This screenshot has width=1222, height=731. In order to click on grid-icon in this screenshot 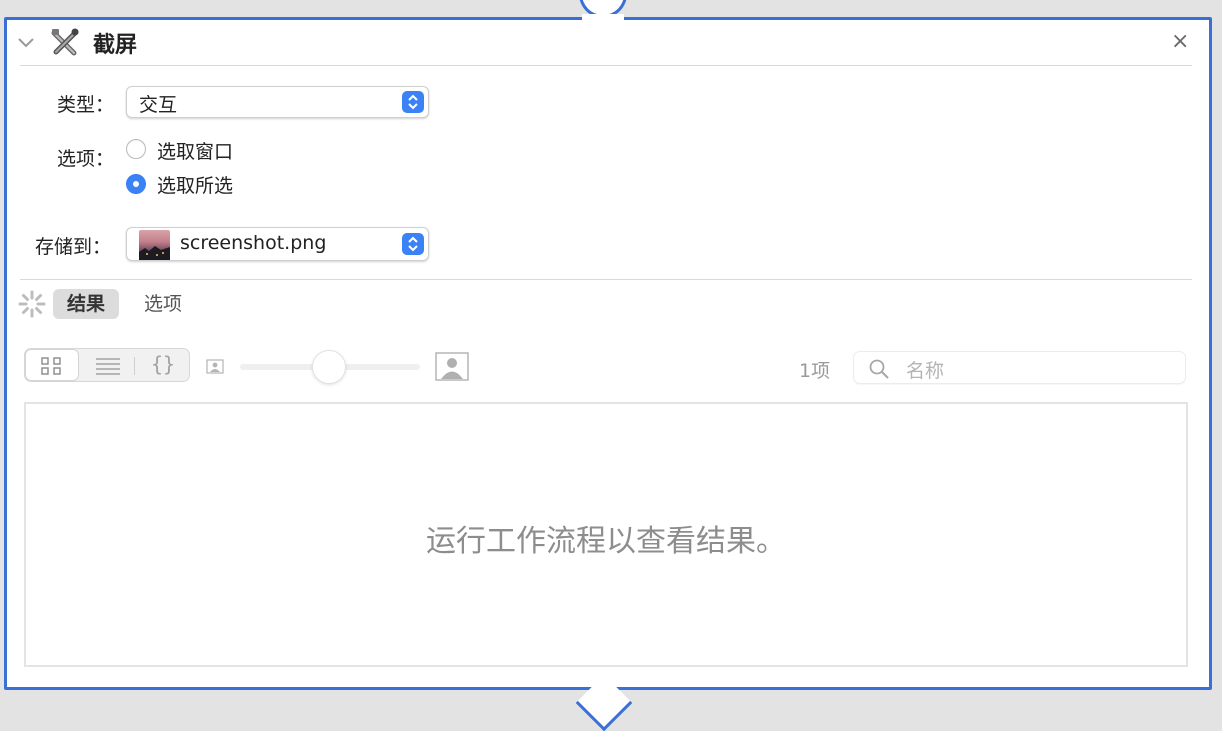, I will do `click(52, 368)`.